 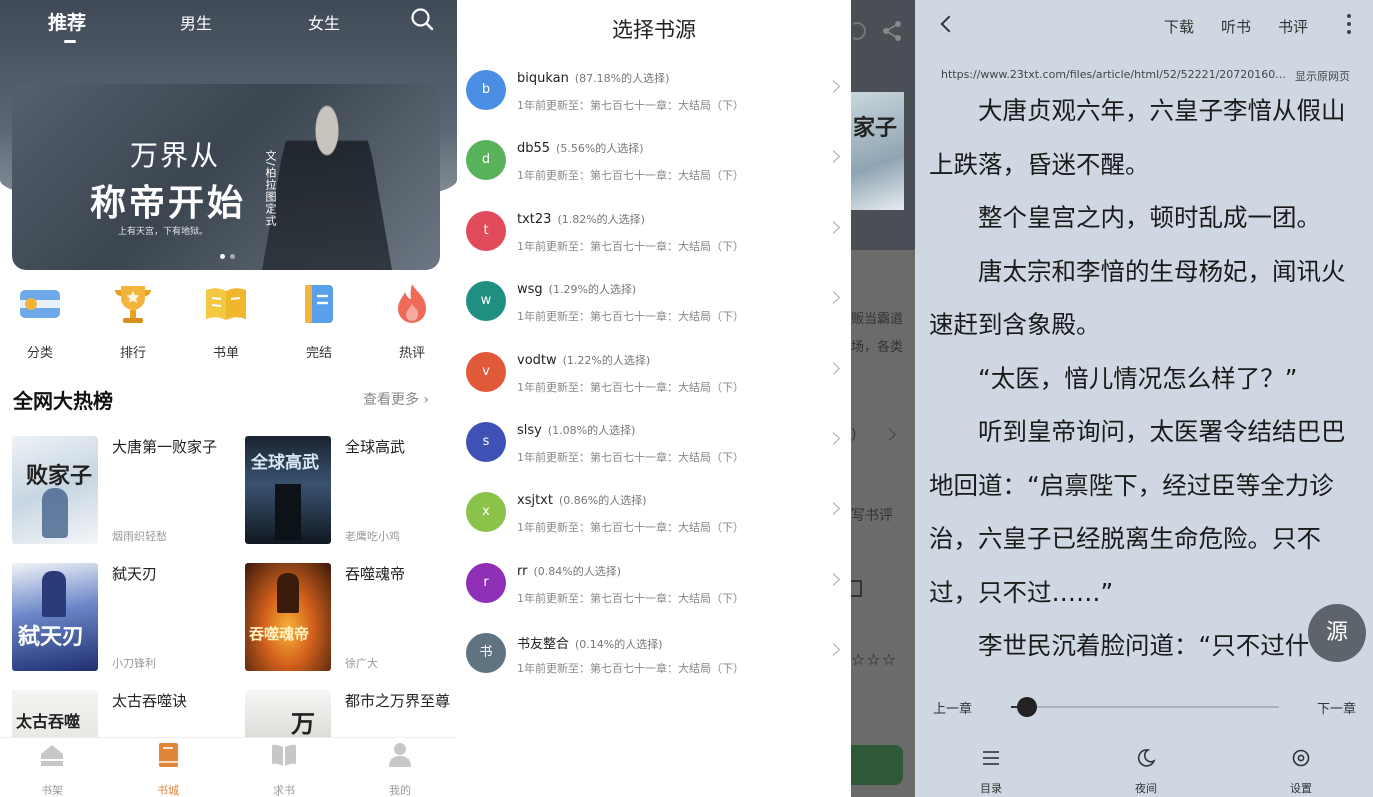 I want to click on tab-bookstore: 书城, so click(x=168, y=769).